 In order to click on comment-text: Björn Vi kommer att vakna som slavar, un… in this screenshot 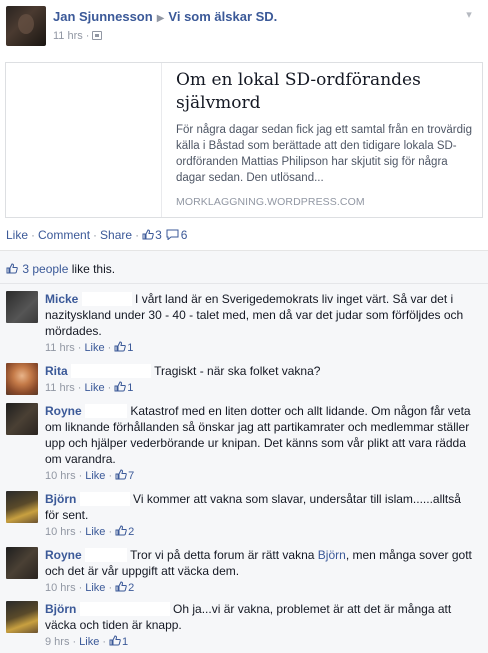, I will do `click(261, 507)`.